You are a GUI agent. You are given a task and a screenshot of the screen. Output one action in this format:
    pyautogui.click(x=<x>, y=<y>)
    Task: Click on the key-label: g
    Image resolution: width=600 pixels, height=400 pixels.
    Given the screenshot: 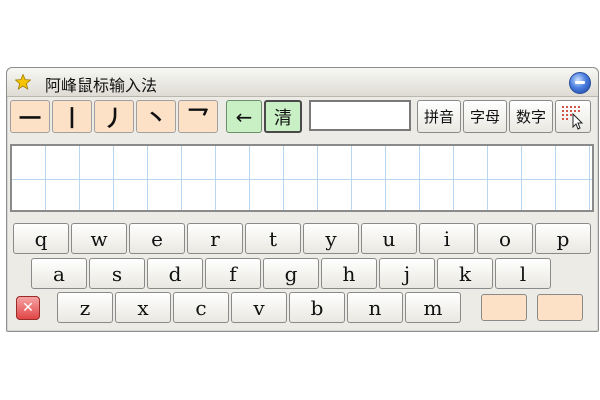 What is the action you would take?
    pyautogui.click(x=291, y=273)
    